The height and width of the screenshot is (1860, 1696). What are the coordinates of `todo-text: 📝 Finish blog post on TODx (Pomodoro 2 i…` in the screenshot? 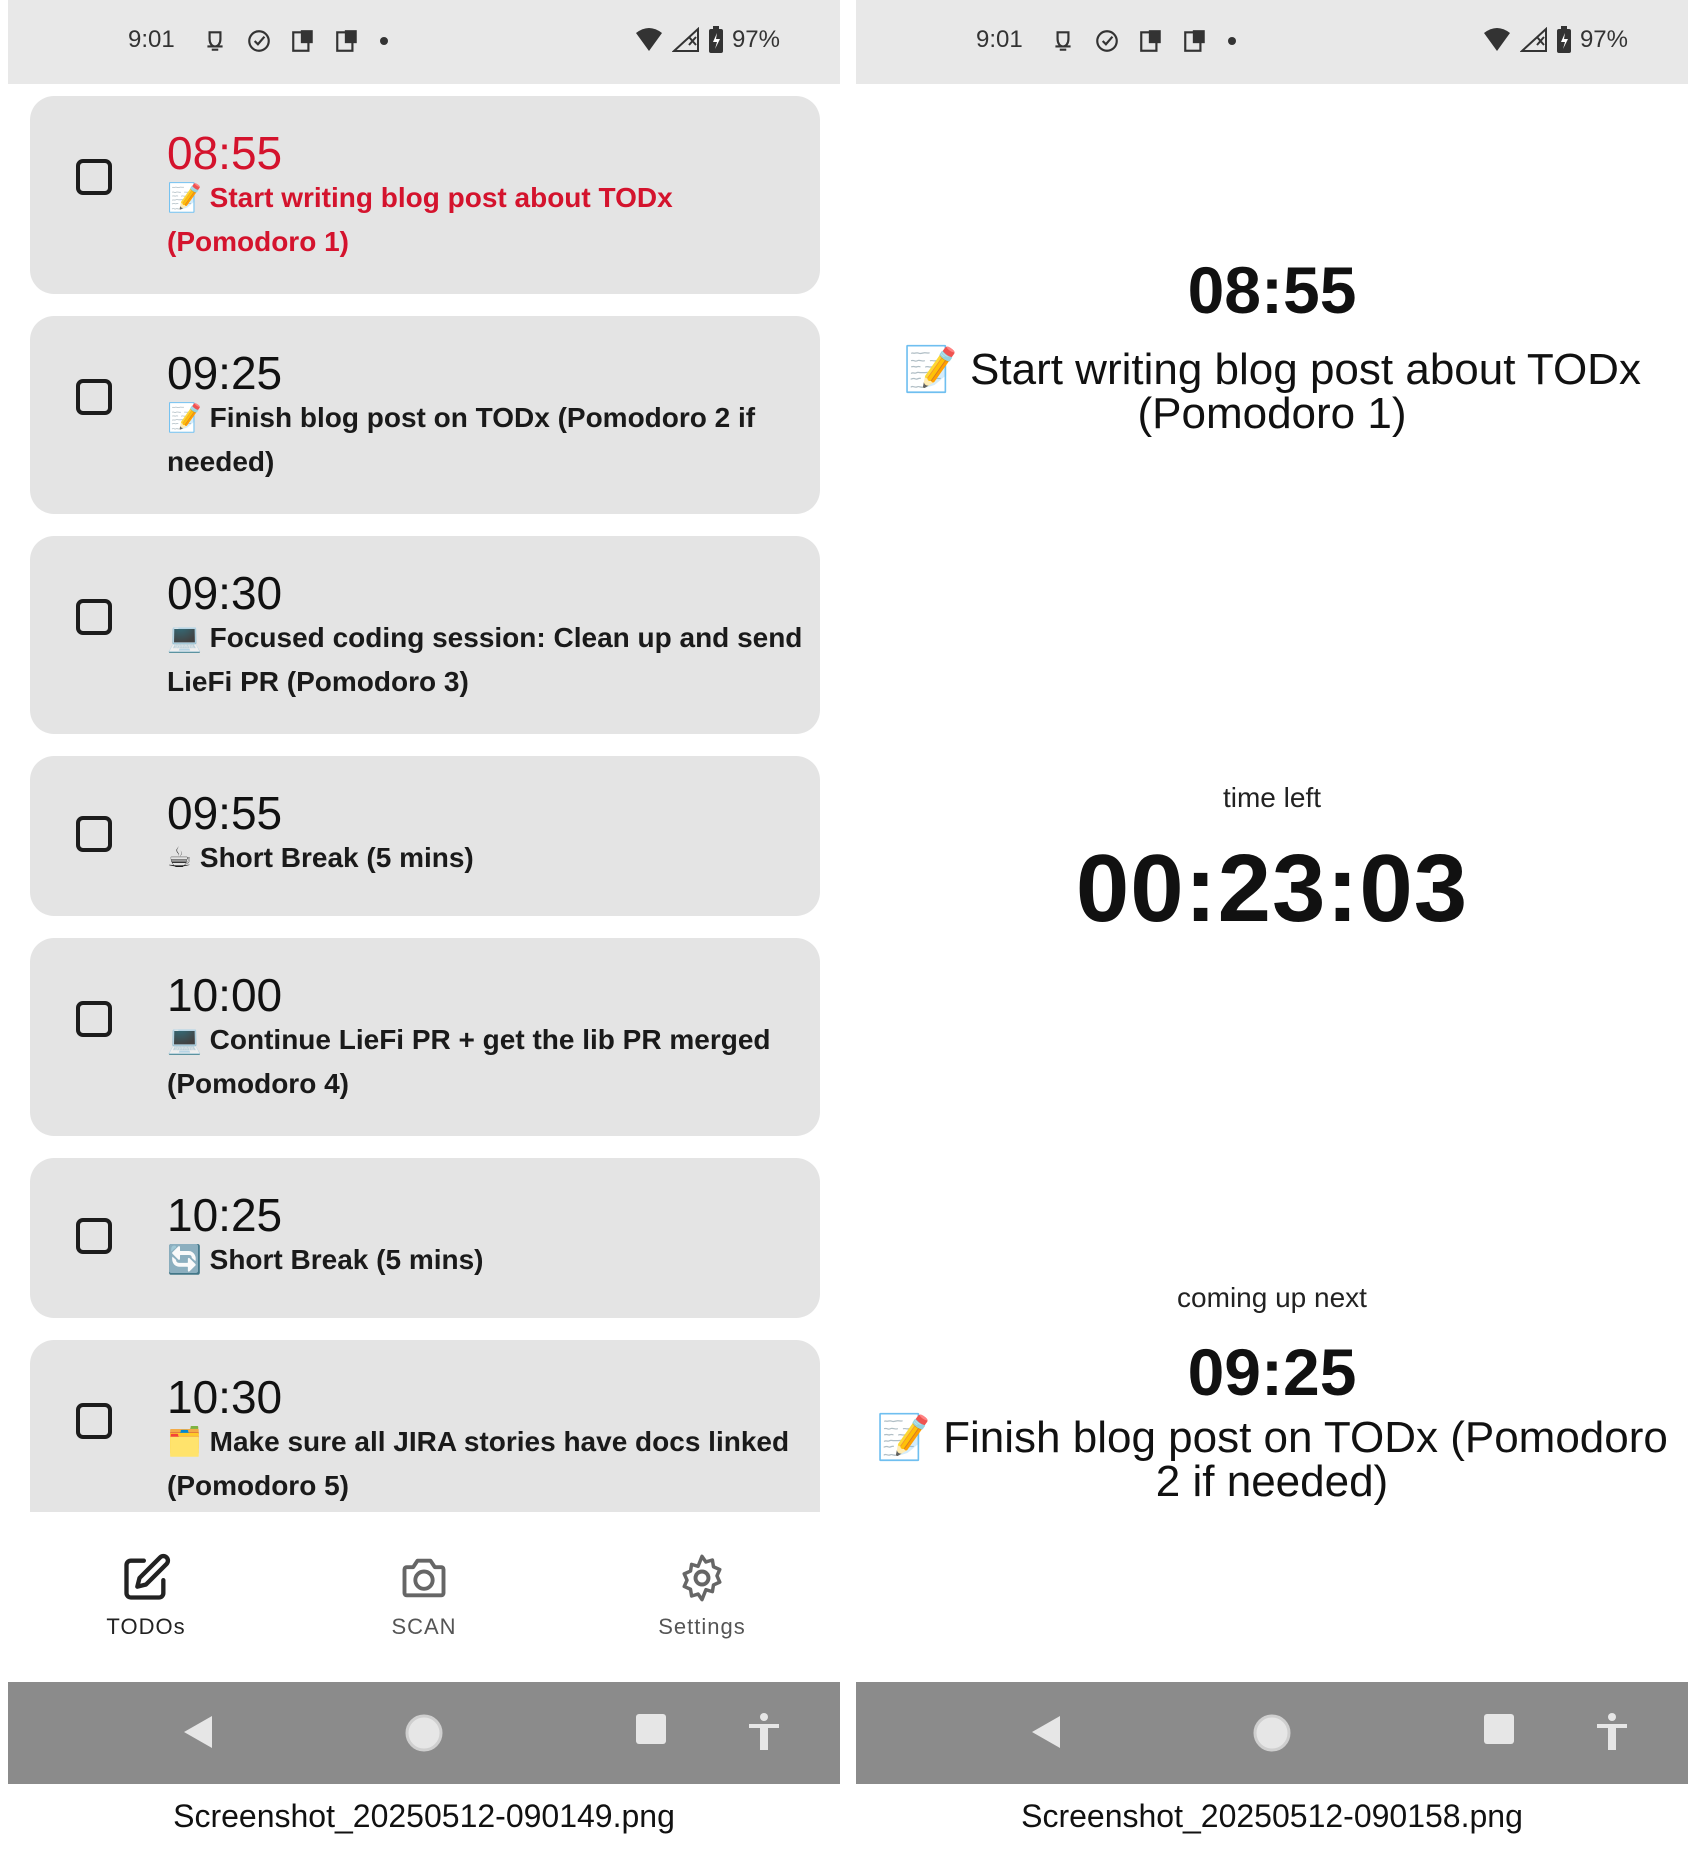 It's located at (487, 440).